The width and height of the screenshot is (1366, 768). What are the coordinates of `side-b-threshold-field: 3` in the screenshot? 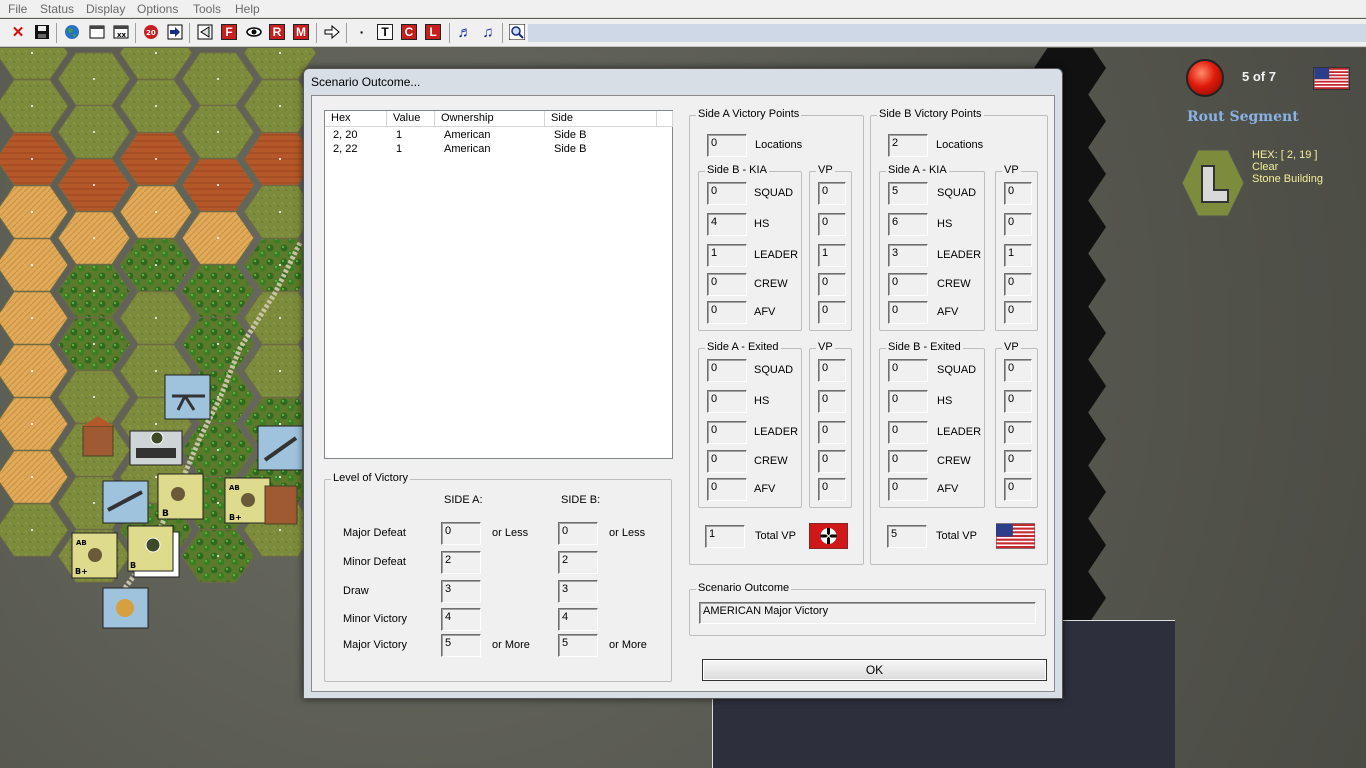 It's located at (578, 591).